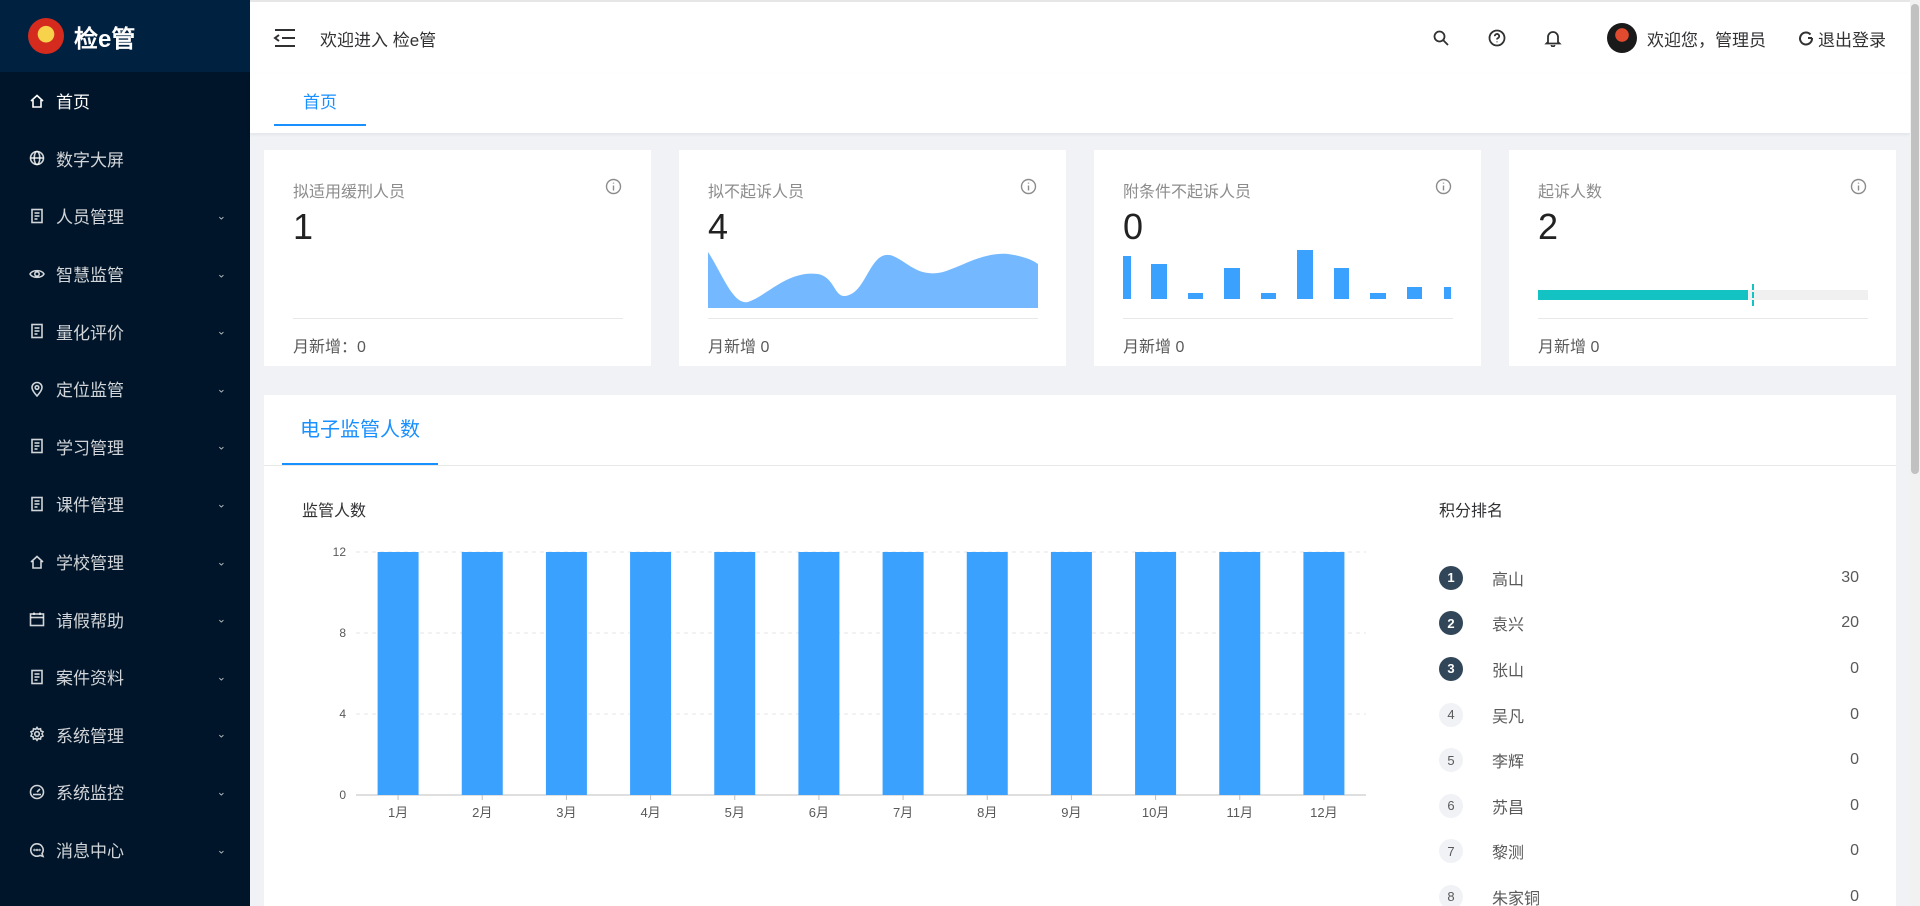 Image resolution: width=1920 pixels, height=906 pixels. Describe the element at coordinates (125, 389) in the screenshot. I see `sidebar-item: 定位监管 ⌄` at that location.